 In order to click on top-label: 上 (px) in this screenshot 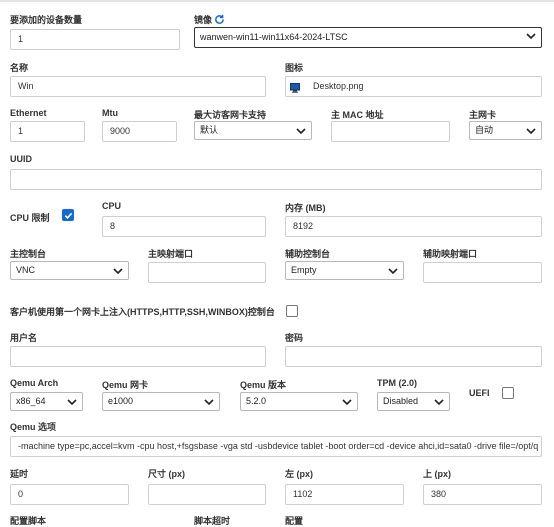, I will do `click(437, 474)`.